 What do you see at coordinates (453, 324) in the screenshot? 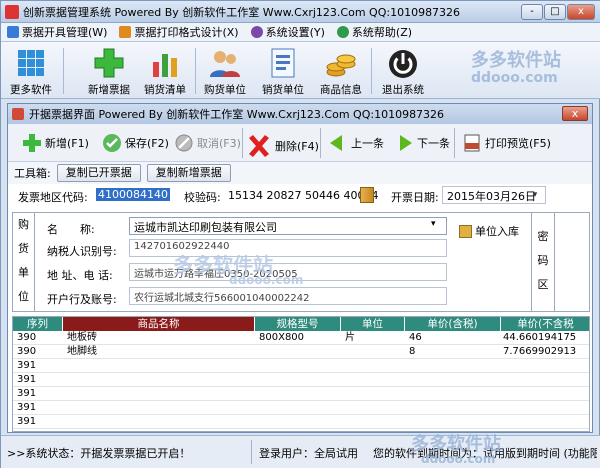
I see `column-header-price-tax: 单价(含税)` at bounding box center [453, 324].